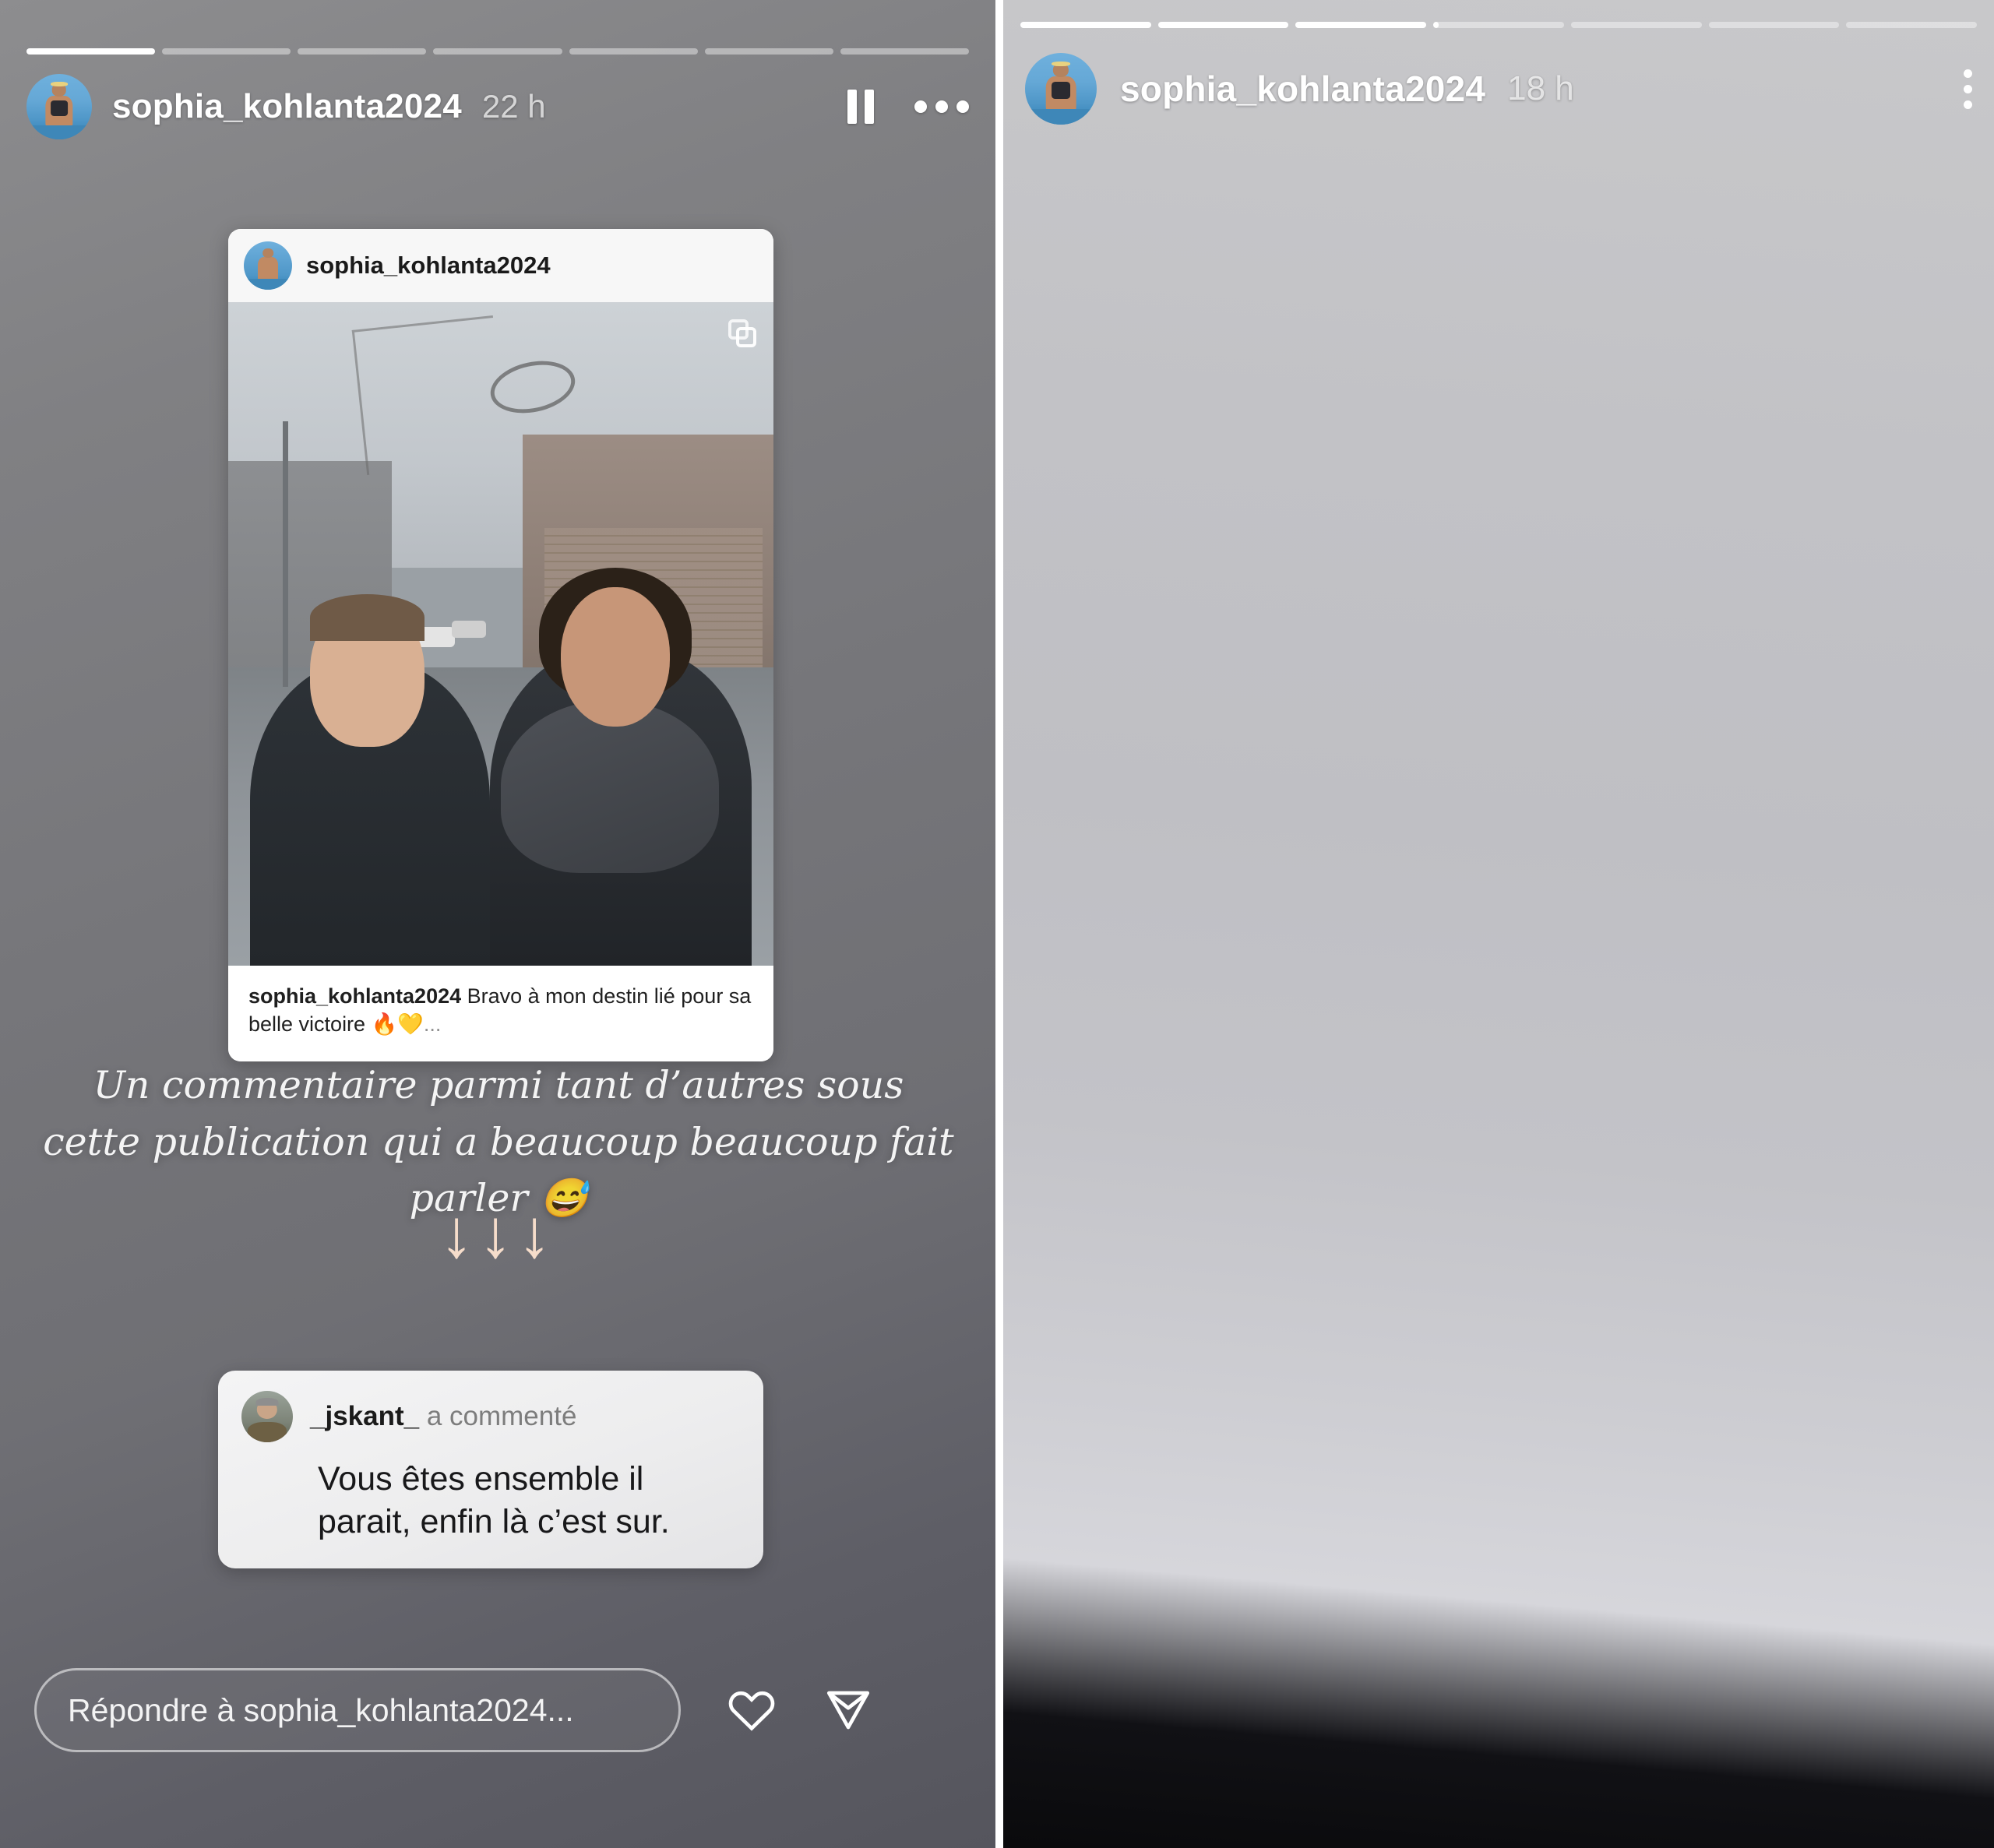  I want to click on comment-action: a commenté, so click(498, 1416).